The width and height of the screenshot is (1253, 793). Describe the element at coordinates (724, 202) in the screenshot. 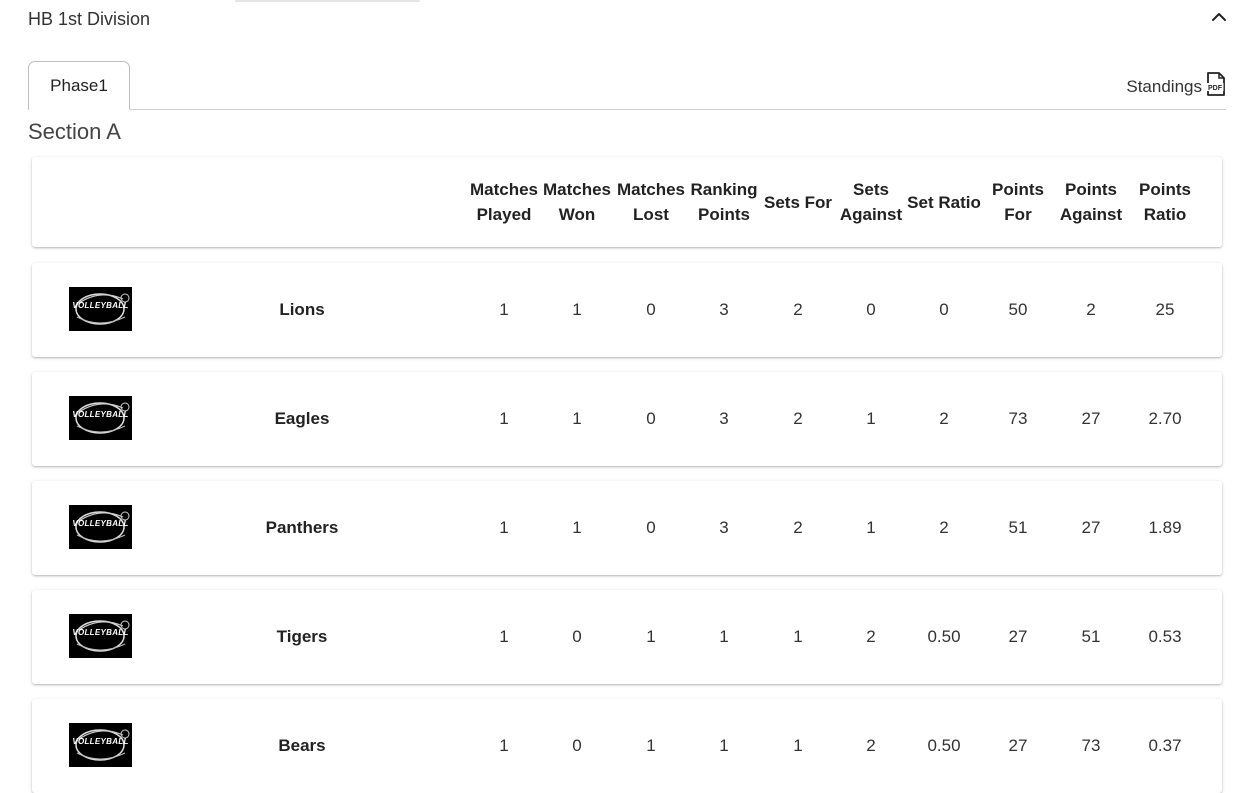

I see `column-header: Ranking Points` at that location.